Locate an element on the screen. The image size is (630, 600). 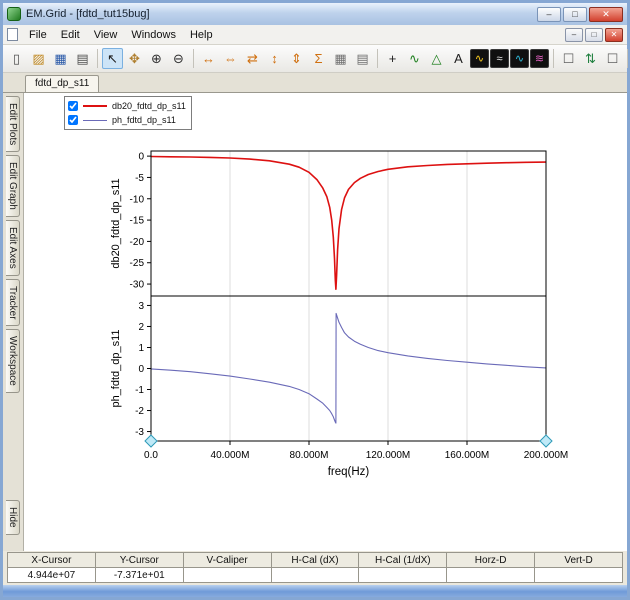
status-value-y-cursor: -7.371e+01 is located at coordinates (139, 575).